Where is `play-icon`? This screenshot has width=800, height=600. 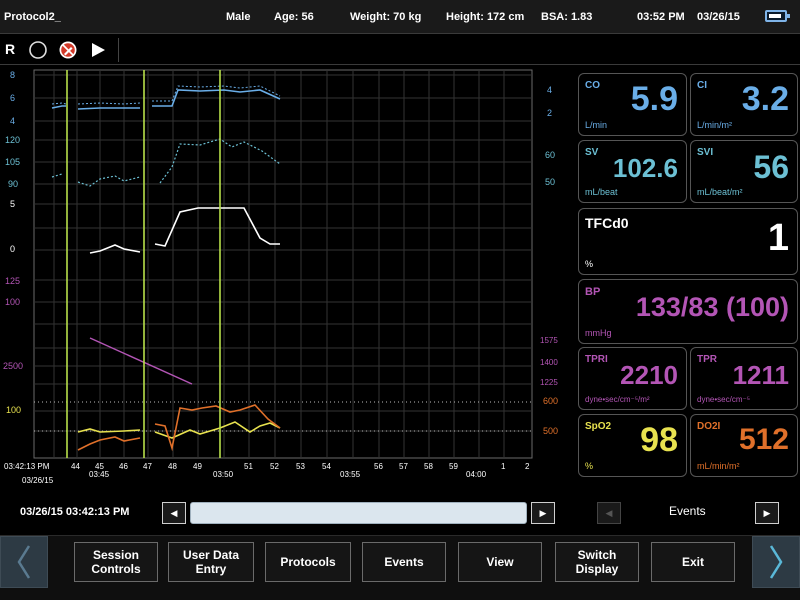 play-icon is located at coordinates (98, 50).